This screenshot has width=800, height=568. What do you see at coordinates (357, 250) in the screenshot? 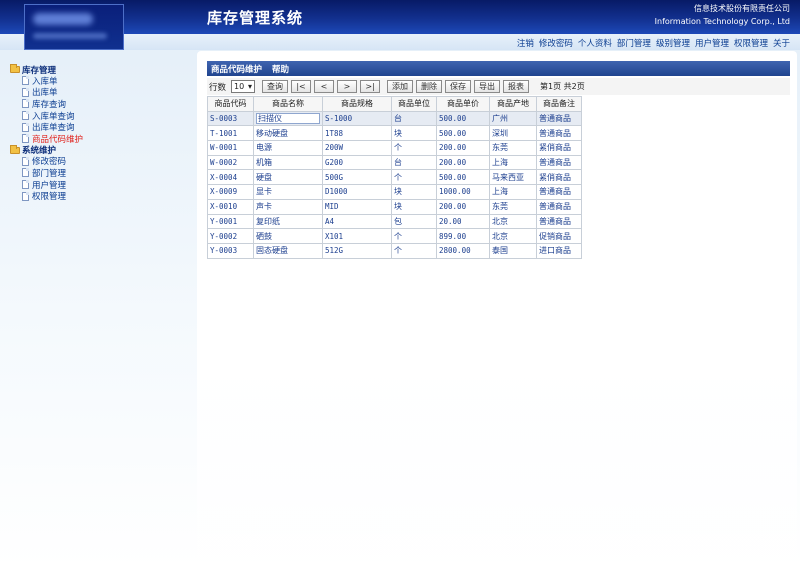
I see `table-cell: 512G` at bounding box center [357, 250].